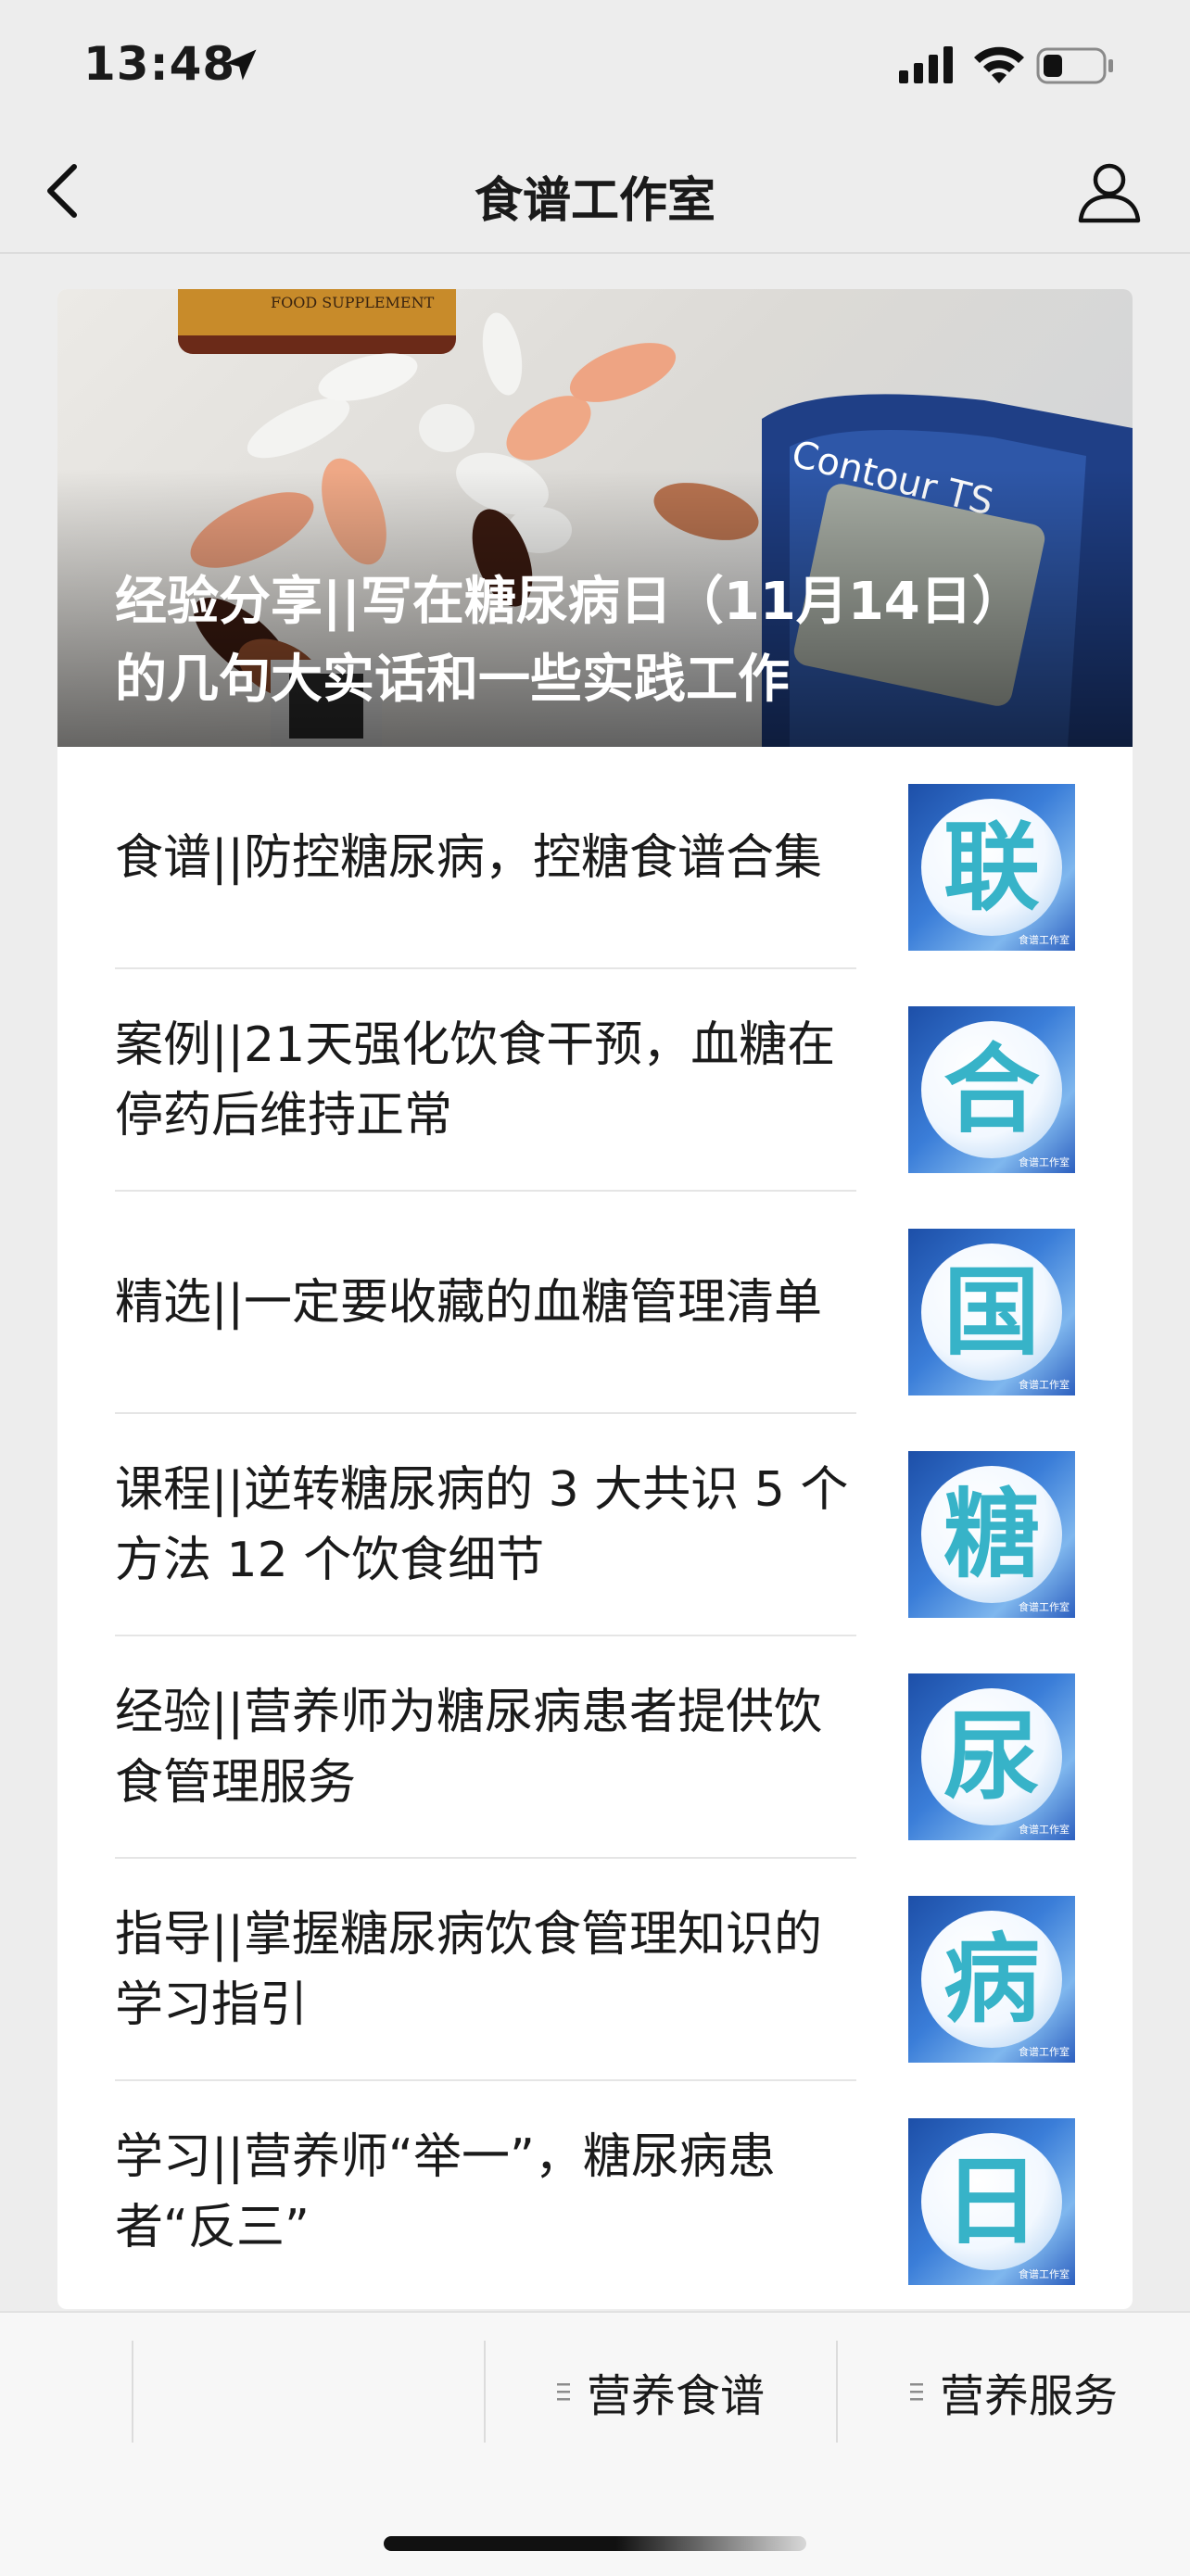 Image resolution: width=1190 pixels, height=2576 pixels. I want to click on battery-icon, so click(1074, 65).